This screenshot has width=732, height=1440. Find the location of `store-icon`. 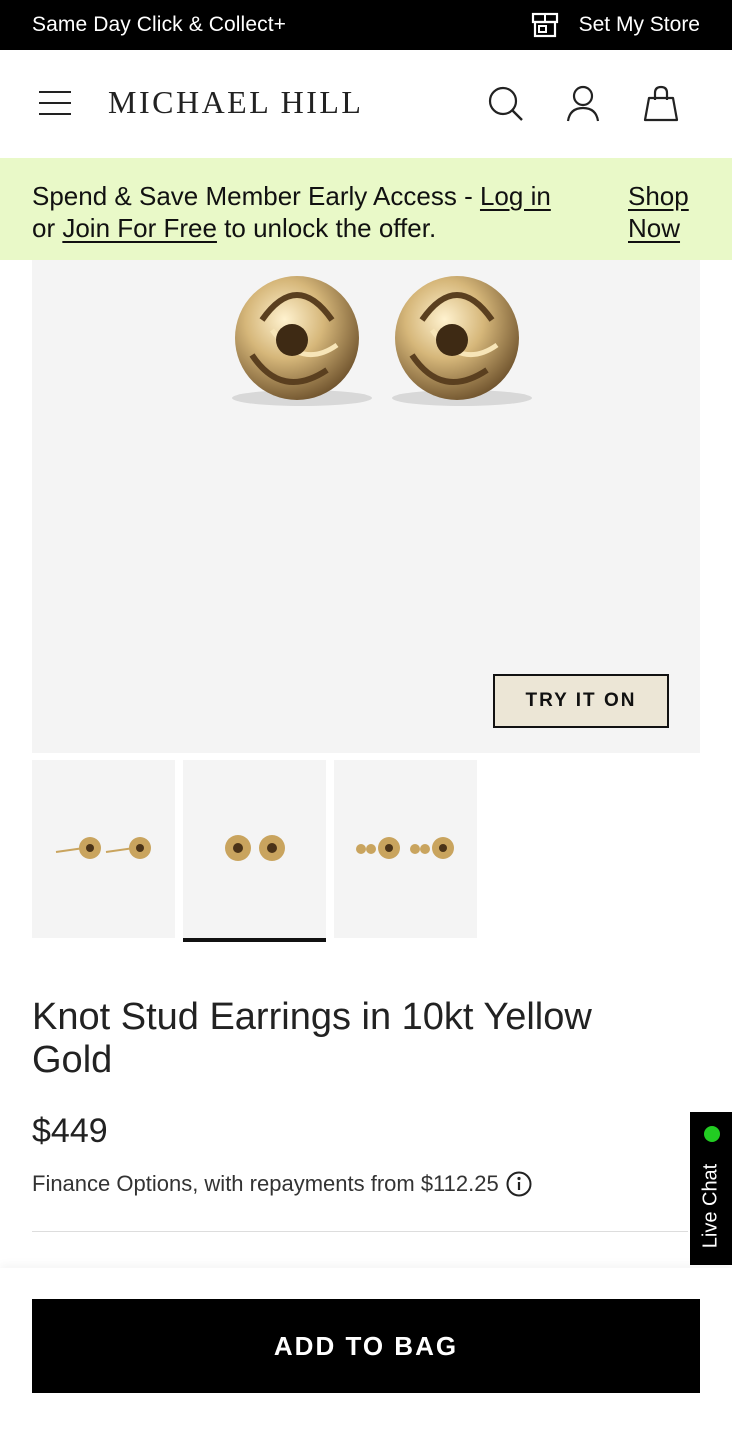

store-icon is located at coordinates (544, 25).